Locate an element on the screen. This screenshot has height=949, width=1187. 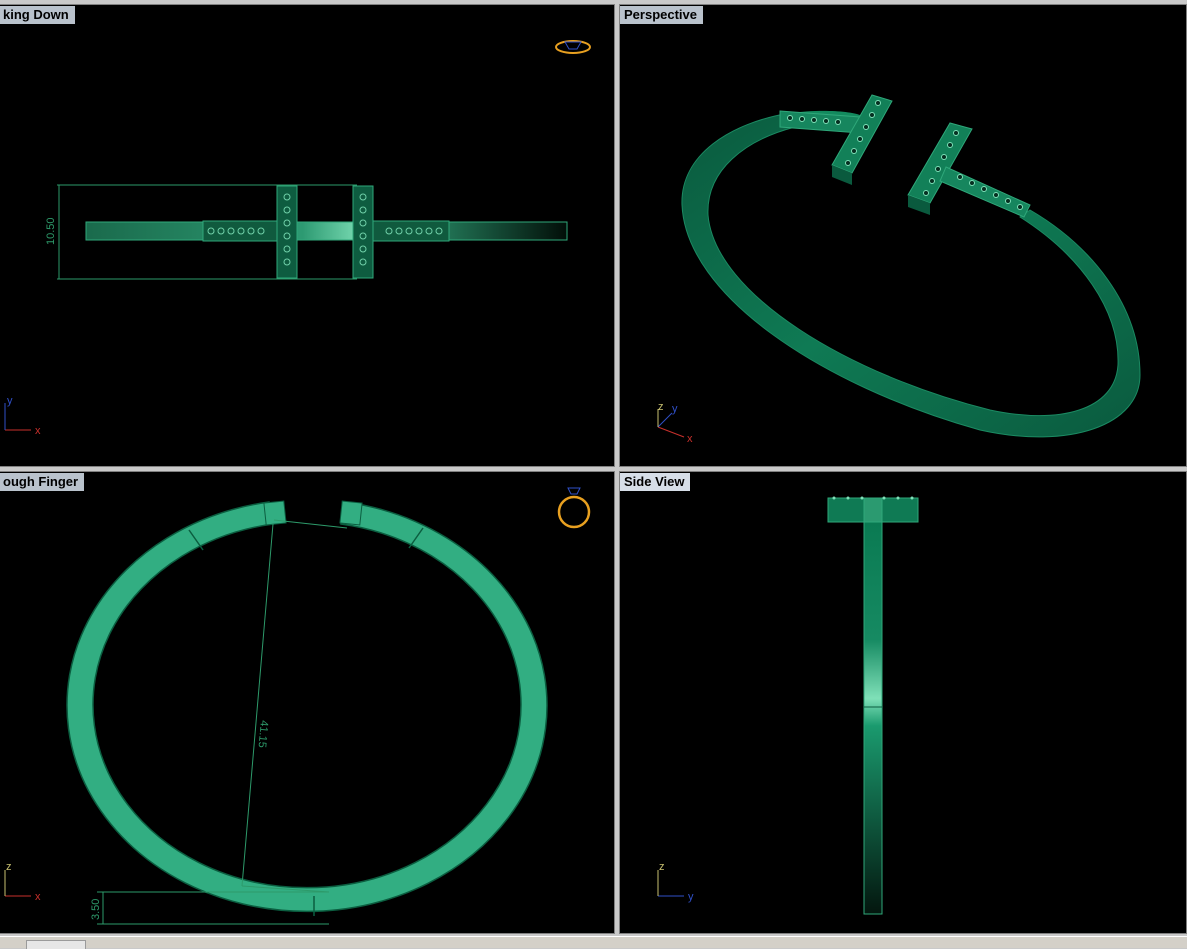
axis-indicator-top: x y is located at coordinates (22, 416).